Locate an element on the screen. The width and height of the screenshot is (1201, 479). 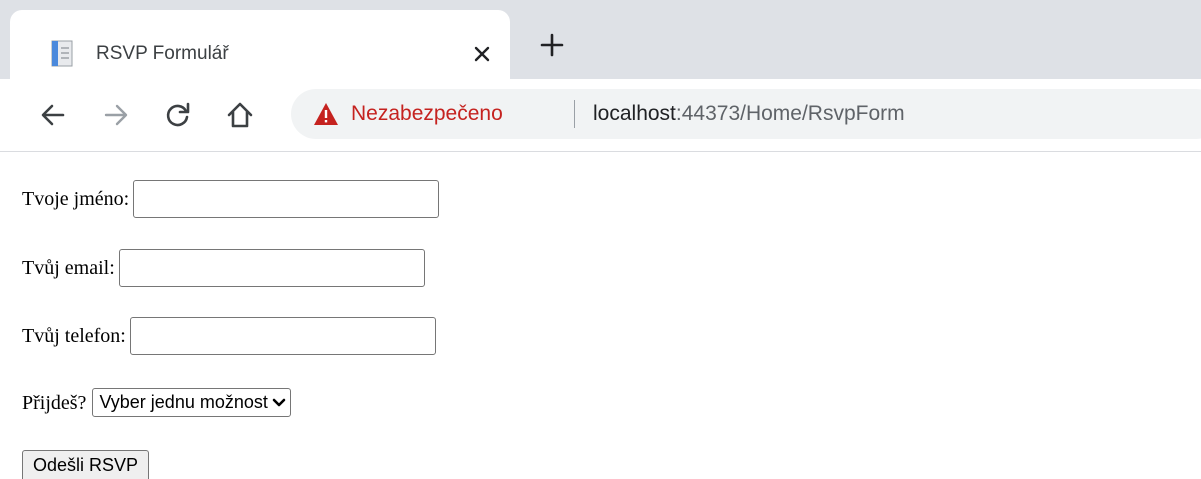
phone-input is located at coordinates (282, 336).